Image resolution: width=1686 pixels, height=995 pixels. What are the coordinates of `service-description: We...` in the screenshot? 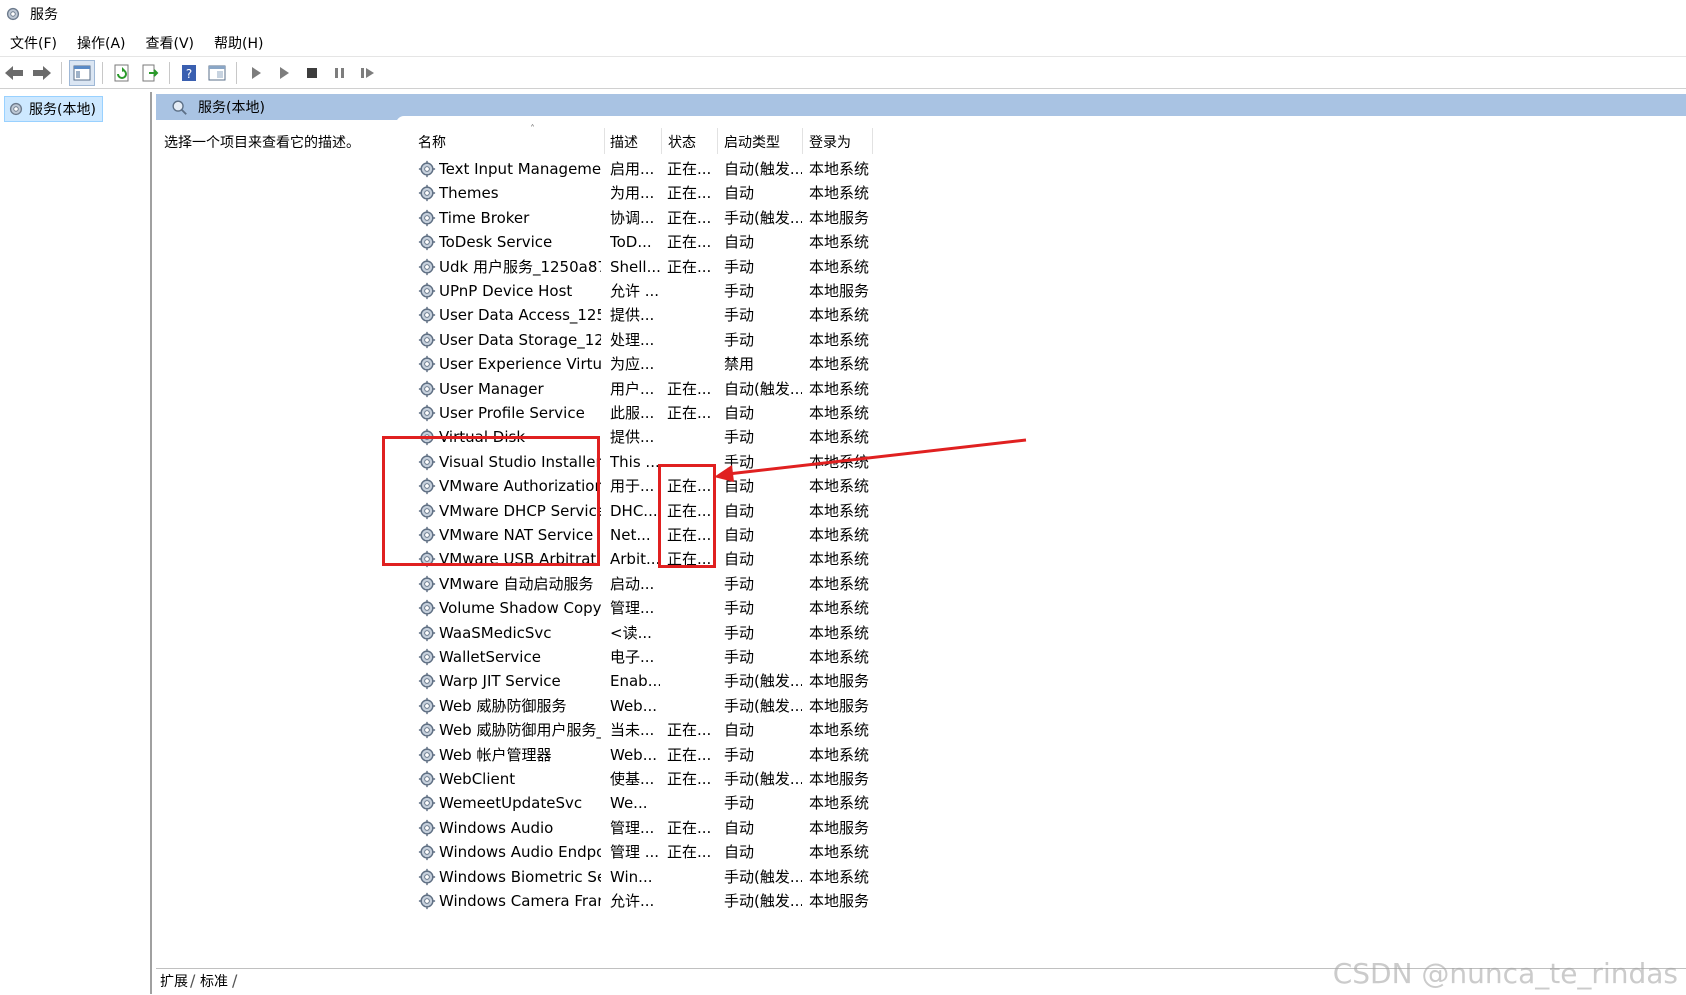 It's located at (629, 803).